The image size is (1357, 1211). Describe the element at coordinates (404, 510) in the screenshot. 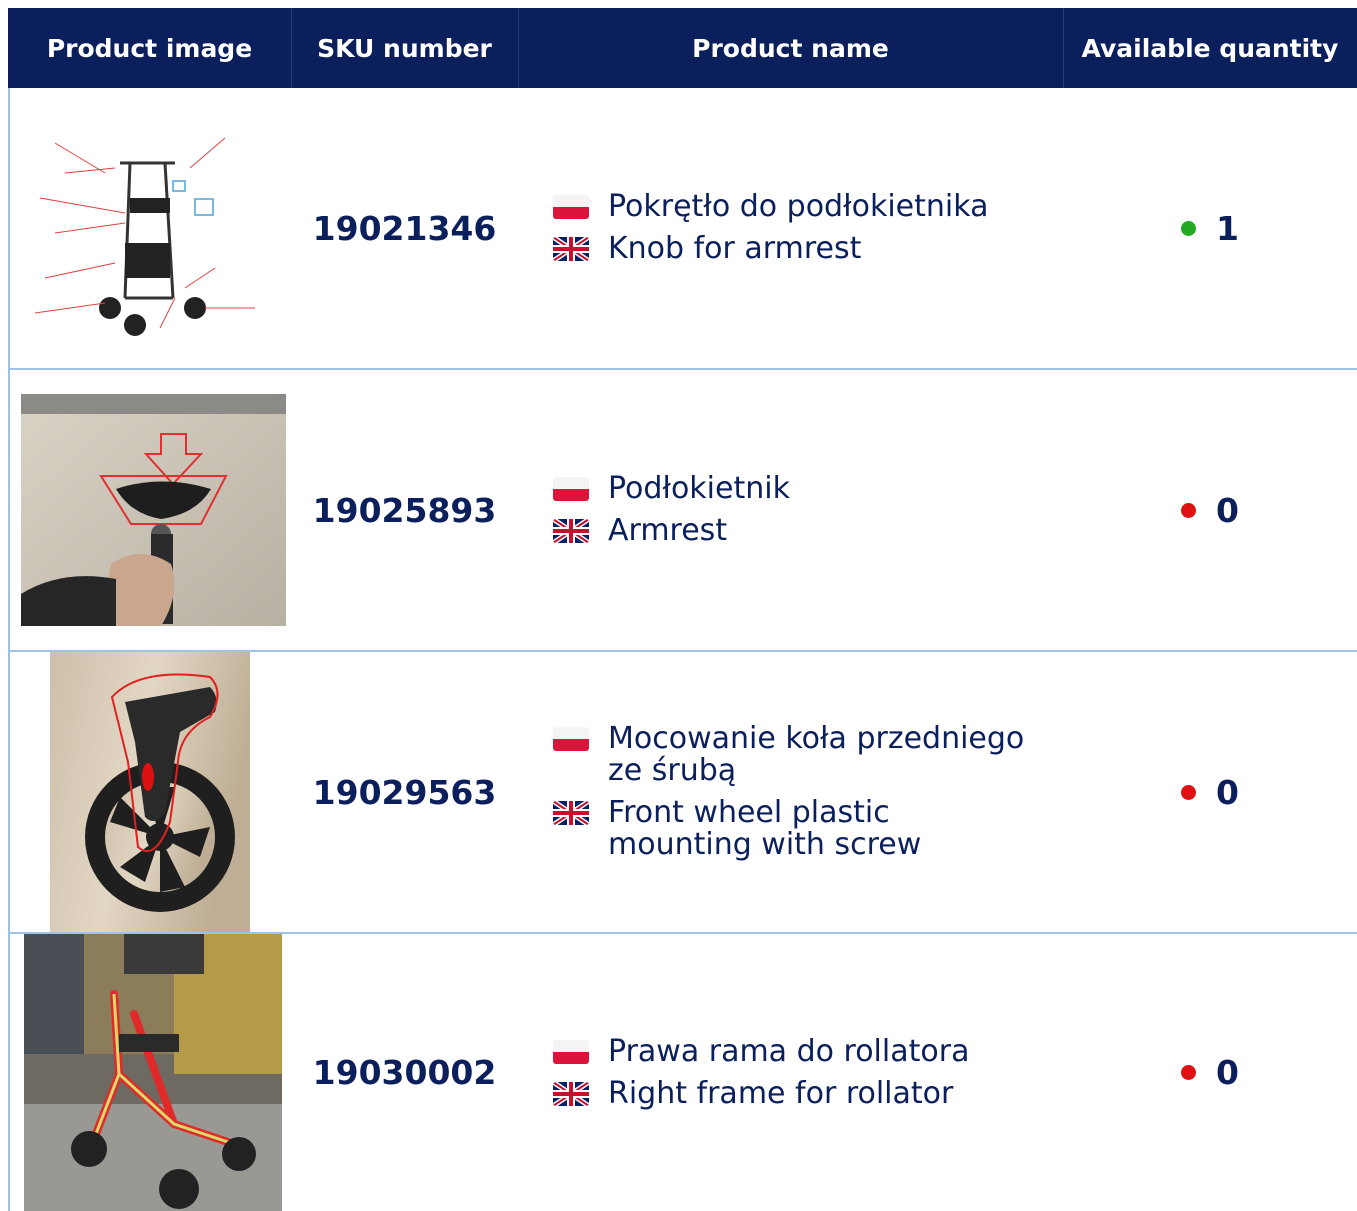

I see `sku-number: 19025893` at that location.